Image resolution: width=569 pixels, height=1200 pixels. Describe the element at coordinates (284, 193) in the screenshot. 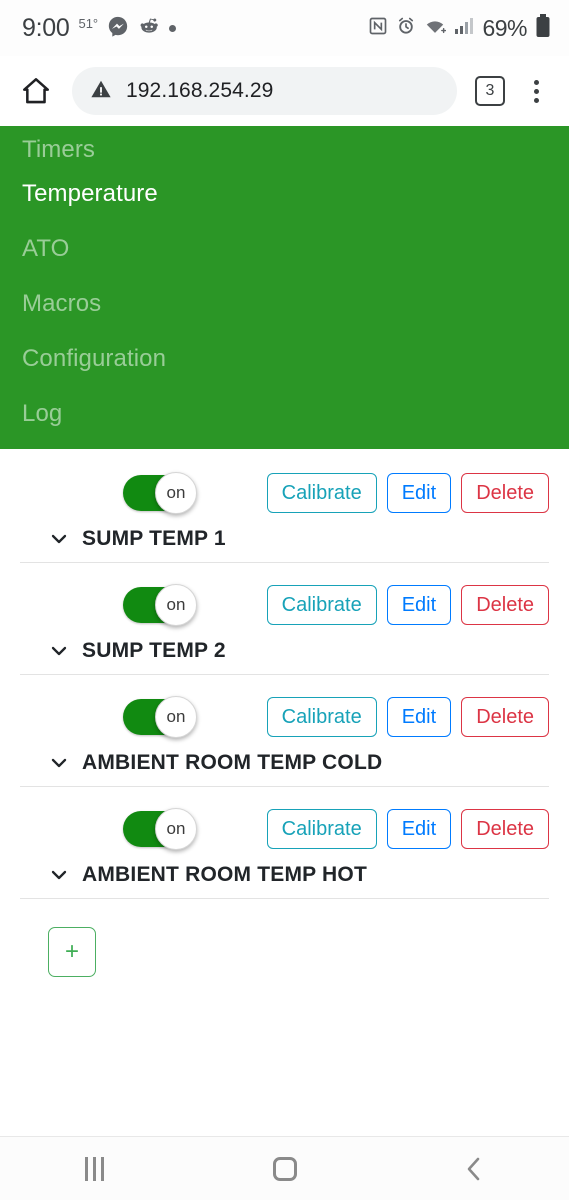

I see `nav-item-temperature: Temperature` at that location.